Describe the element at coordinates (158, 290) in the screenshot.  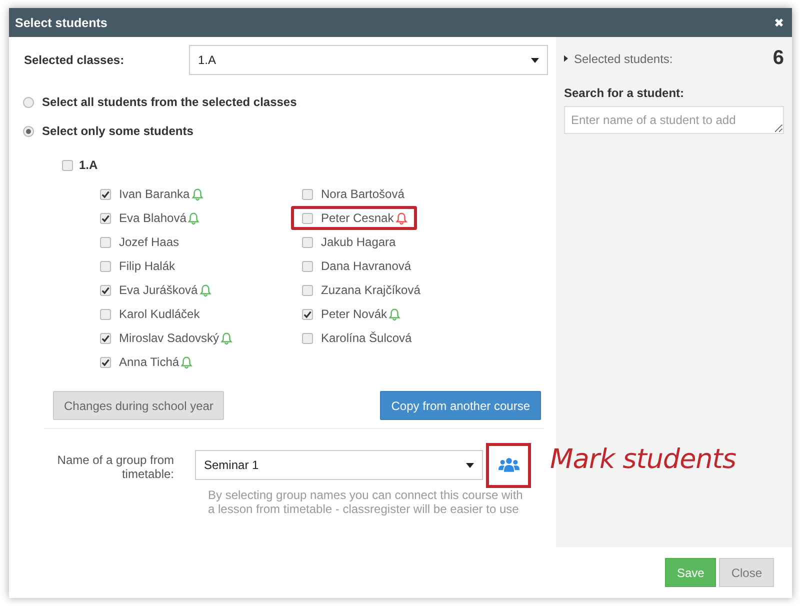
I see `student-name: Eva Jurášková` at that location.